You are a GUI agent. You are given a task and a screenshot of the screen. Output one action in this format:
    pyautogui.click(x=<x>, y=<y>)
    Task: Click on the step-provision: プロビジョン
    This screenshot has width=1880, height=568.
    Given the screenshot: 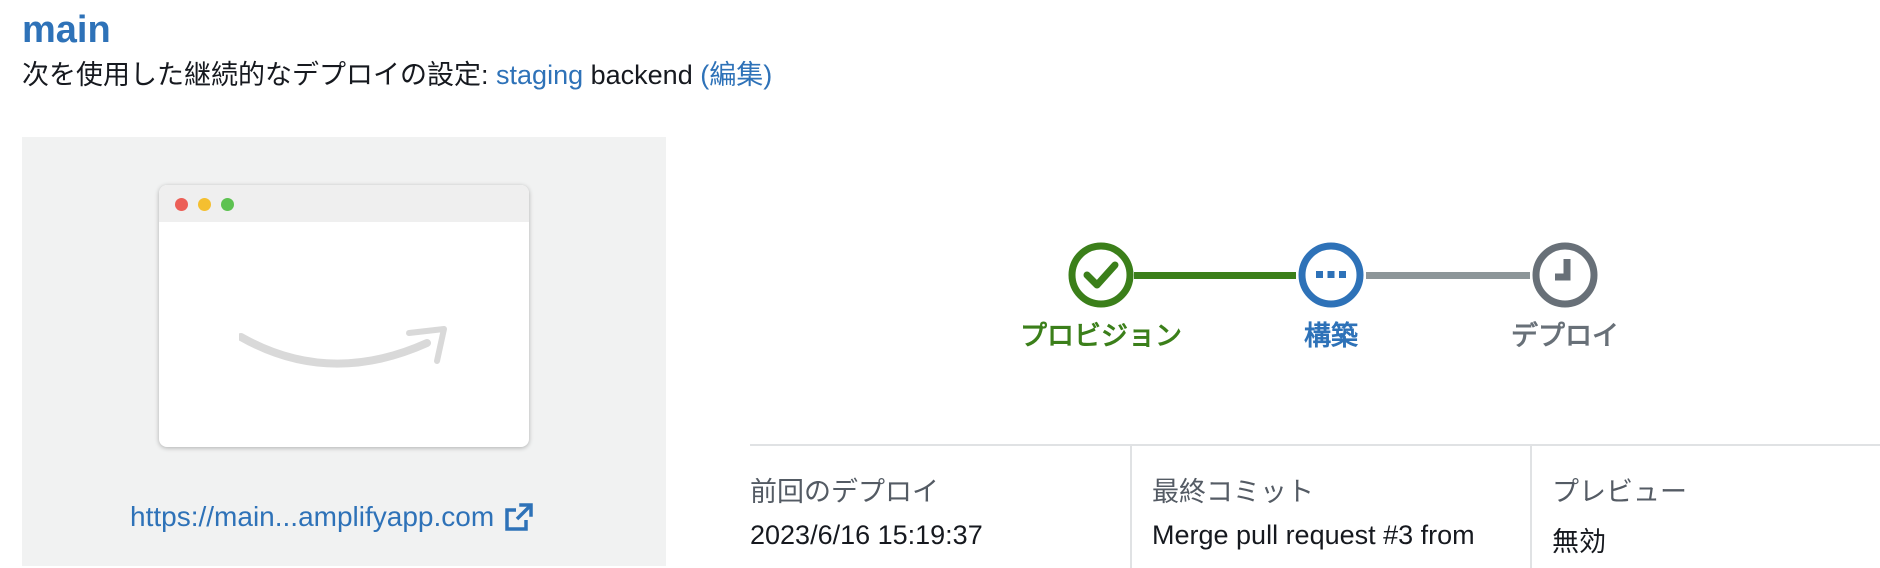 What is the action you would take?
    pyautogui.click(x=1101, y=295)
    